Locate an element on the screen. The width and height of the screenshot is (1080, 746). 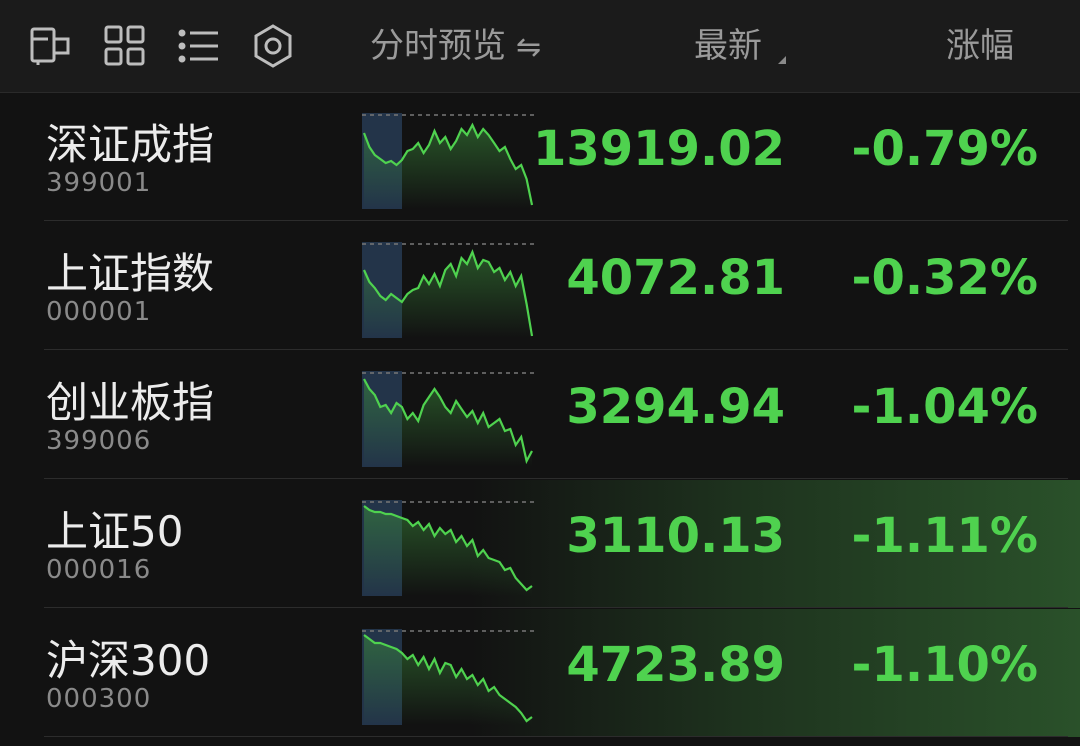
index-name: 上证50 is located at coordinates (115, 531).